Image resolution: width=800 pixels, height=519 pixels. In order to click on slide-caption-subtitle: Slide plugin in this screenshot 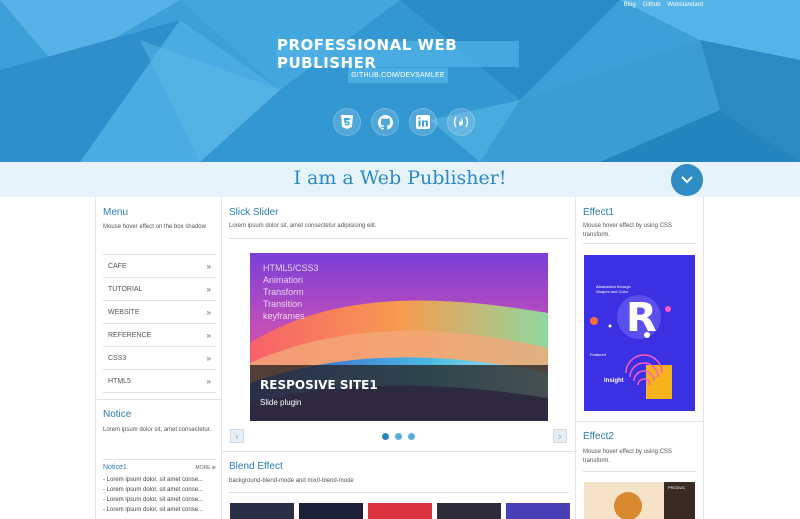, I will do `click(281, 402)`.